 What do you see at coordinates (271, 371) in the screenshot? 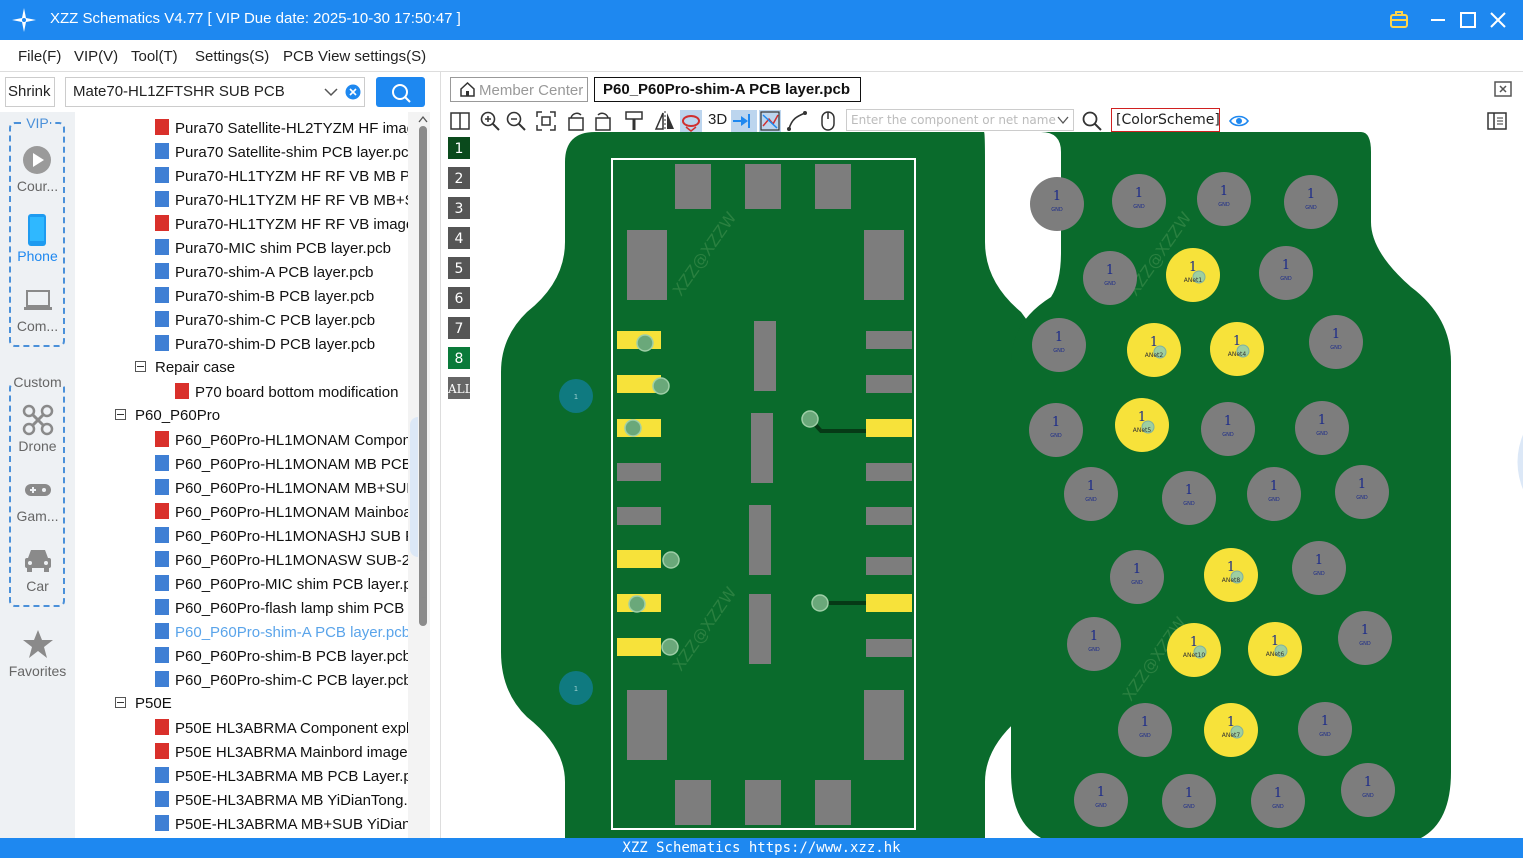
I see `tree-row: Repair case` at bounding box center [271, 371].